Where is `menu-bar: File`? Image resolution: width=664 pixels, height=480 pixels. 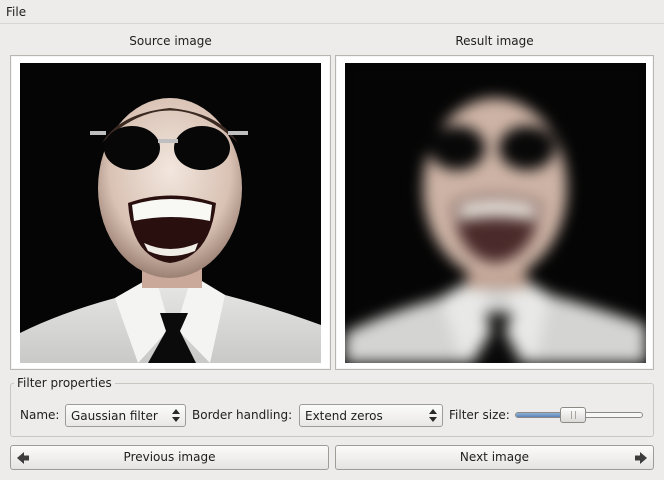
menu-bar: File is located at coordinates (332, 12).